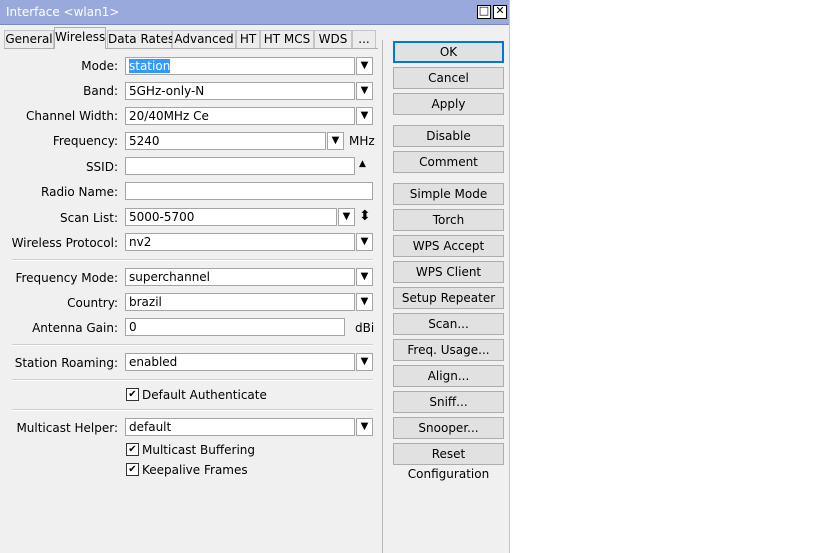  I want to click on band-select: 5GHz-only-N, so click(240, 91).